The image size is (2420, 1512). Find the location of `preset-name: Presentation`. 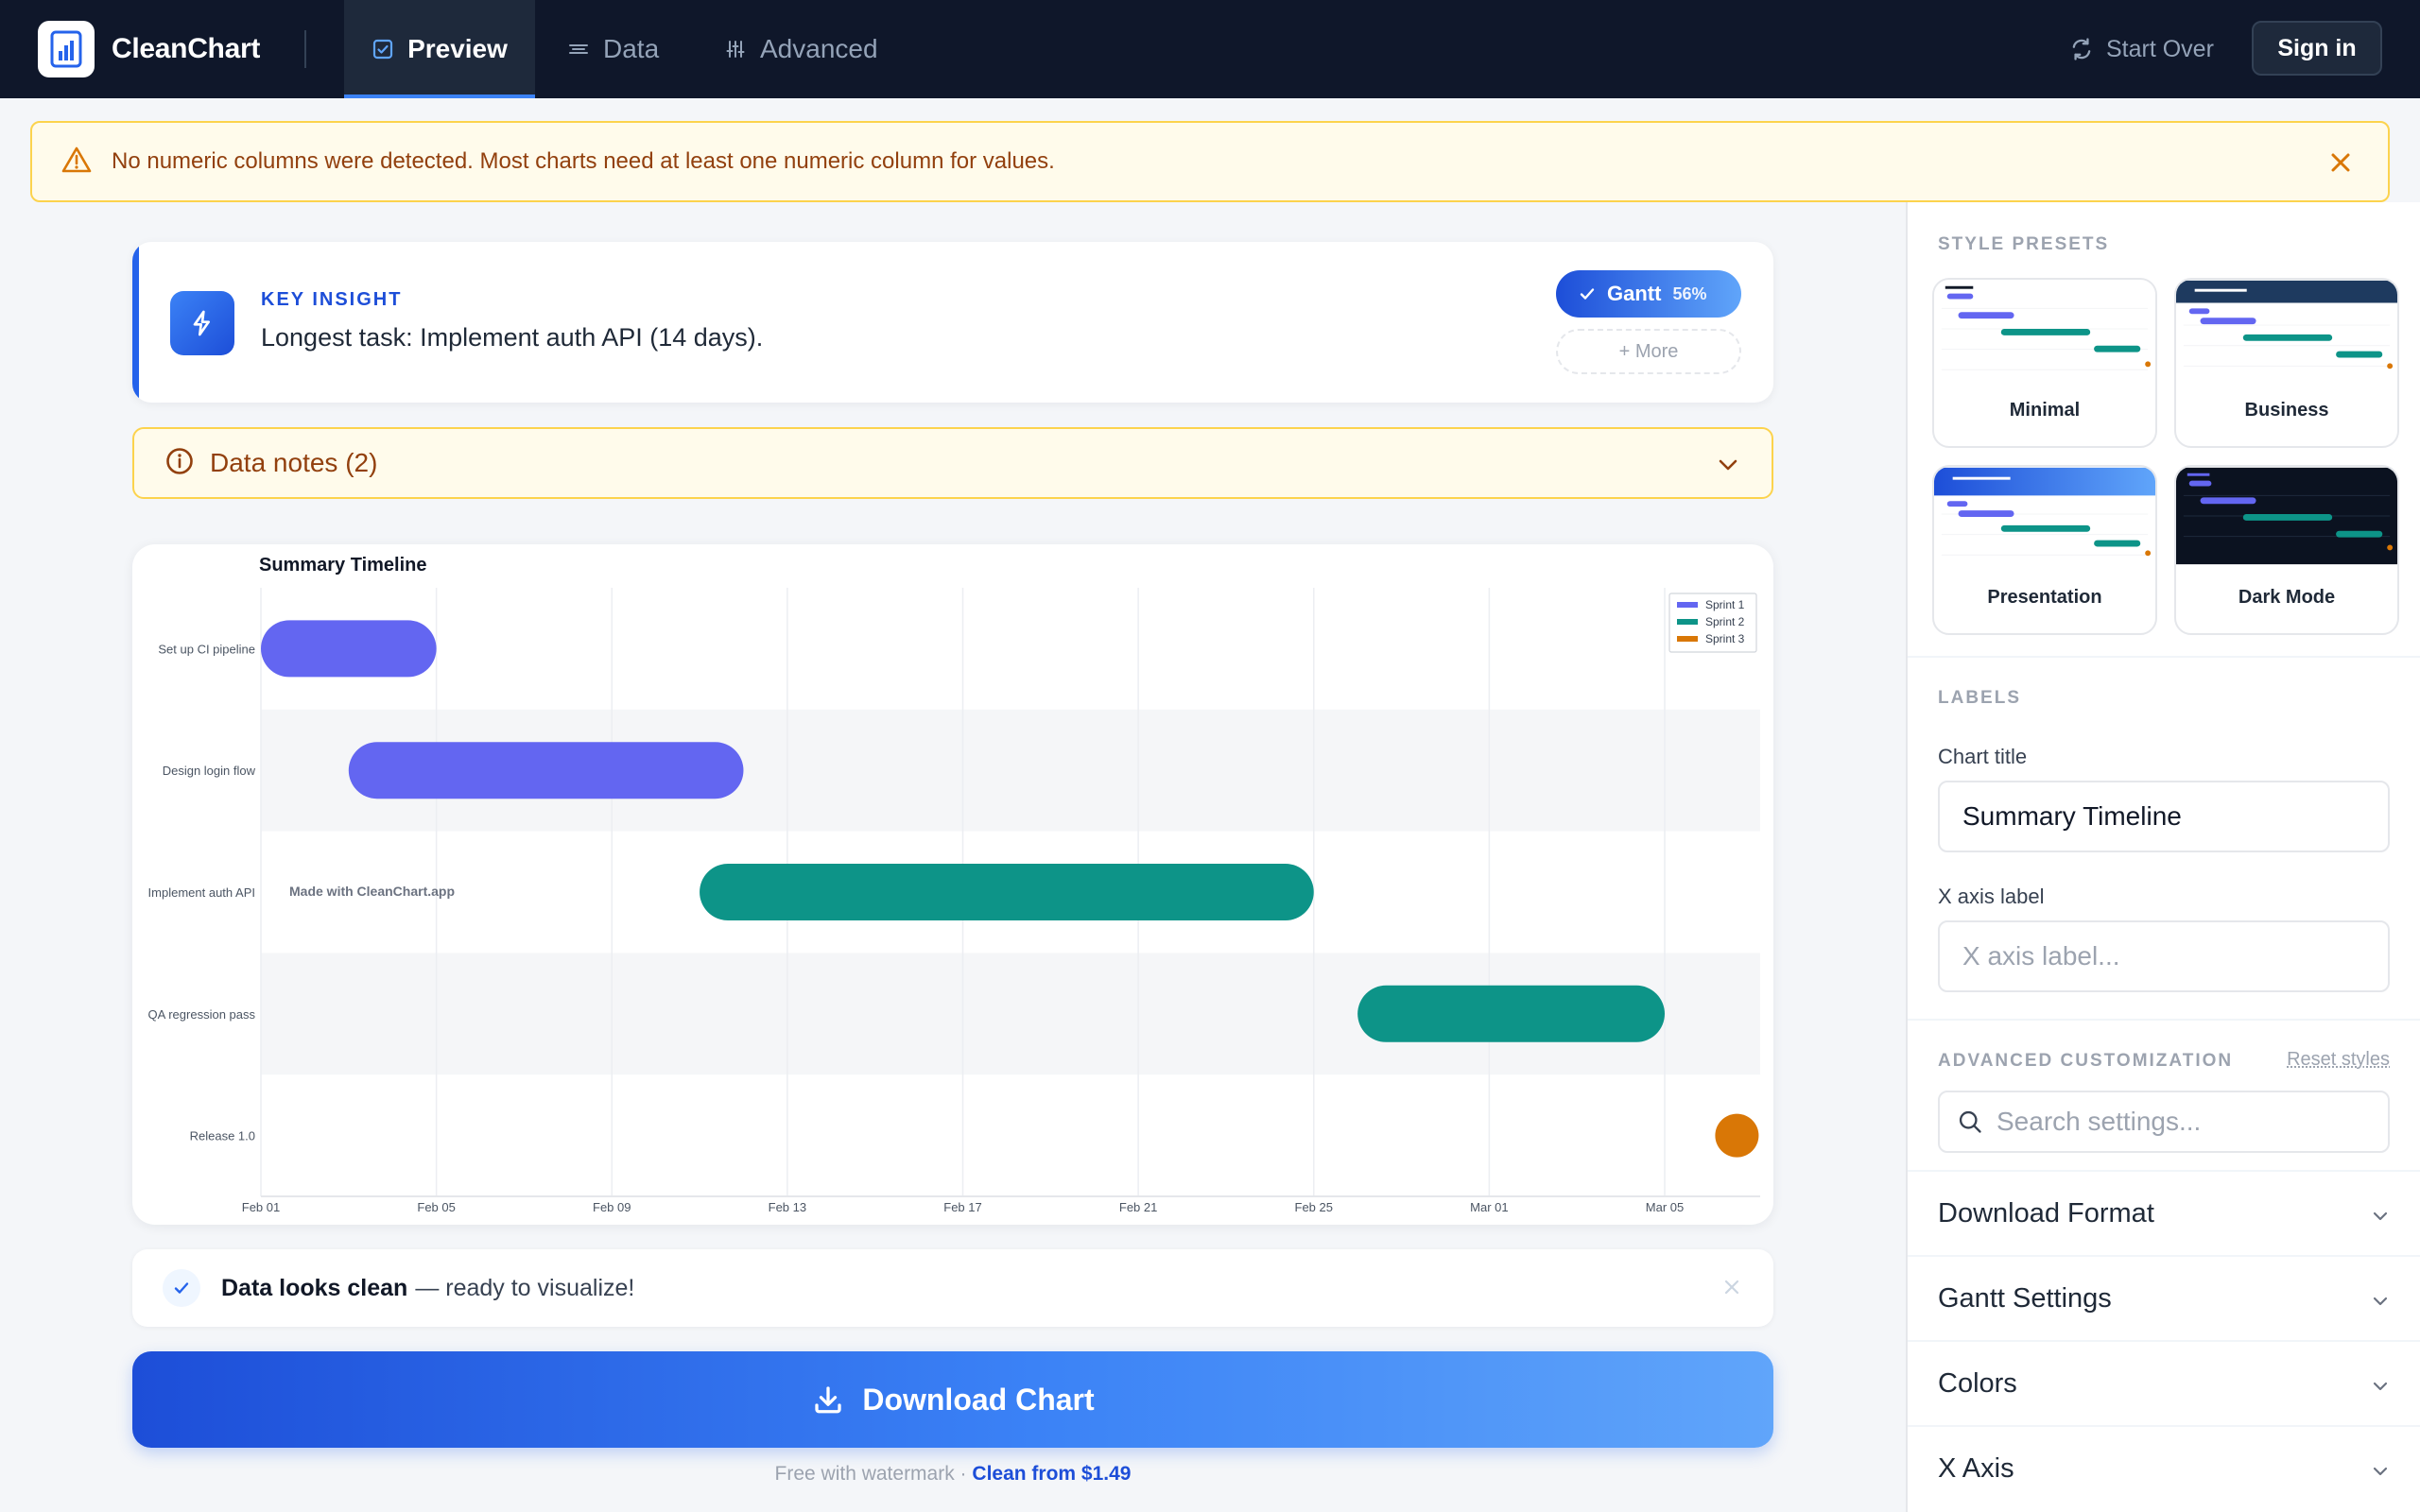

preset-name: Presentation is located at coordinates (2045, 597).